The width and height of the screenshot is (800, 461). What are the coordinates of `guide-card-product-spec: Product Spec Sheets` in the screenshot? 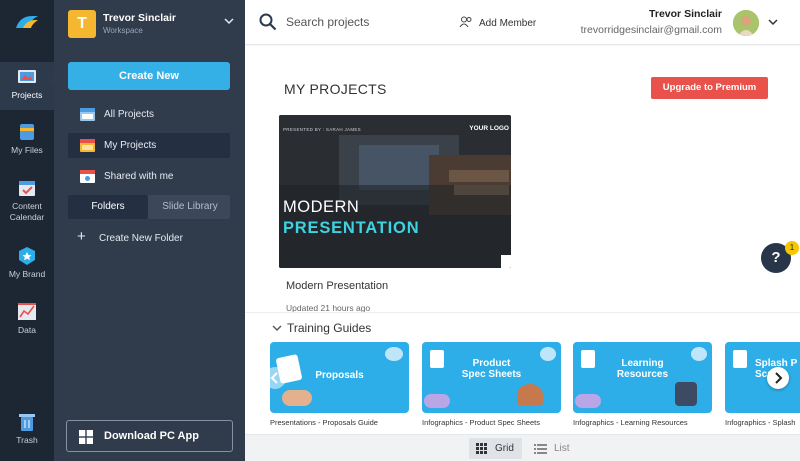 It's located at (491, 377).